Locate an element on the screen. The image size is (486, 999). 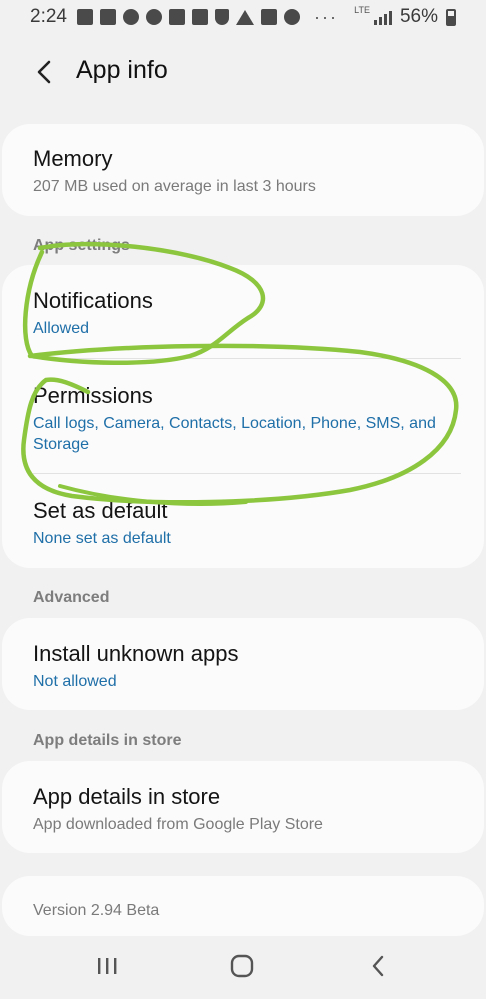
notifications-status: Allowed is located at coordinates (61, 328).